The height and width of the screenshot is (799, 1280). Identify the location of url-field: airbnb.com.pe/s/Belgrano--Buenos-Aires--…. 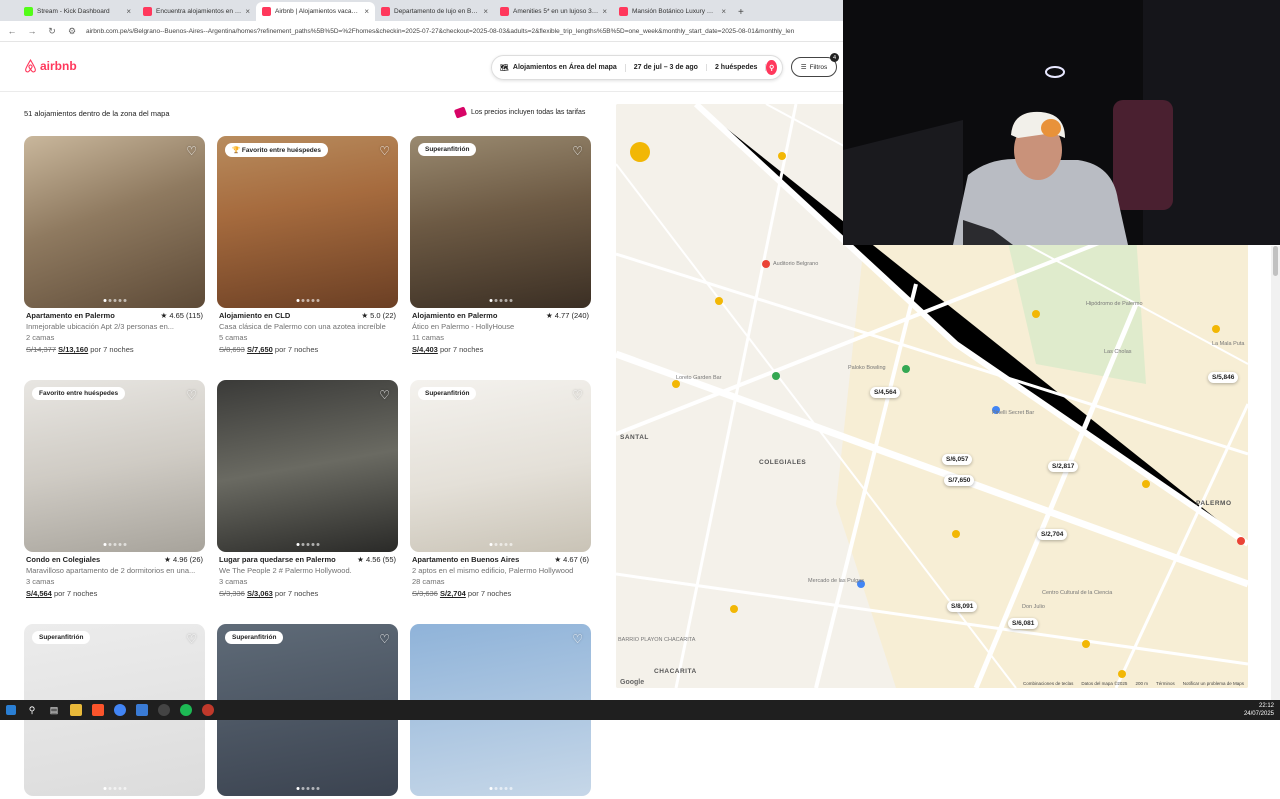
(464, 31).